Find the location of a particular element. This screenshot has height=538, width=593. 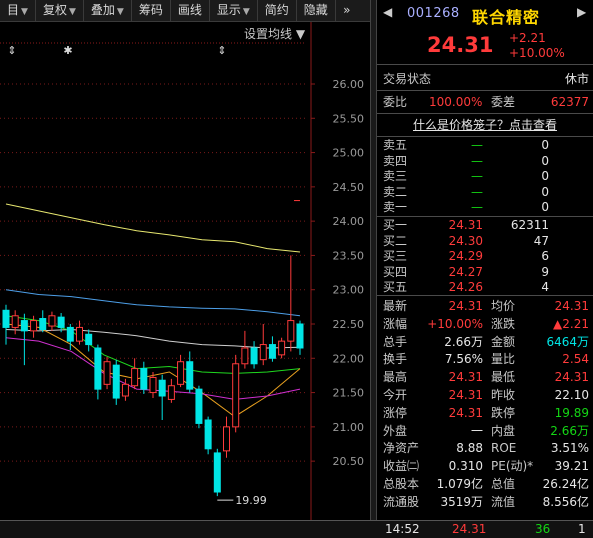

asks-label: 卖四 is located at coordinates (395, 160).